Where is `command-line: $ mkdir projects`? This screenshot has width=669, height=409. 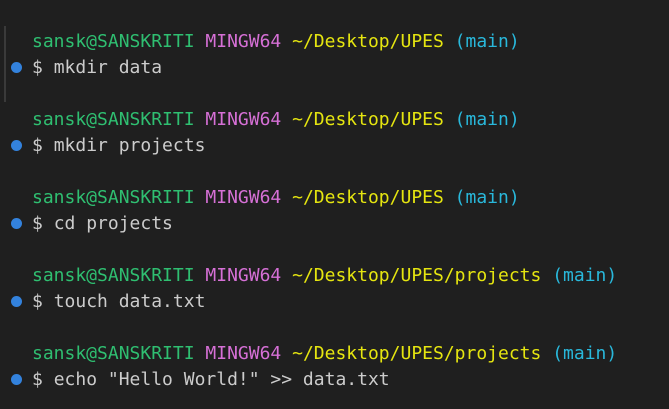 command-line: $ mkdir projects is located at coordinates (118, 146).